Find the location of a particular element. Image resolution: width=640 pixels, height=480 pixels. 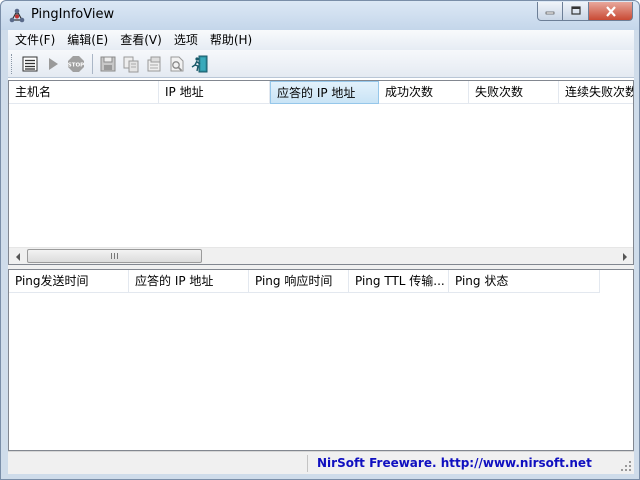

copy-icon is located at coordinates (131, 64).